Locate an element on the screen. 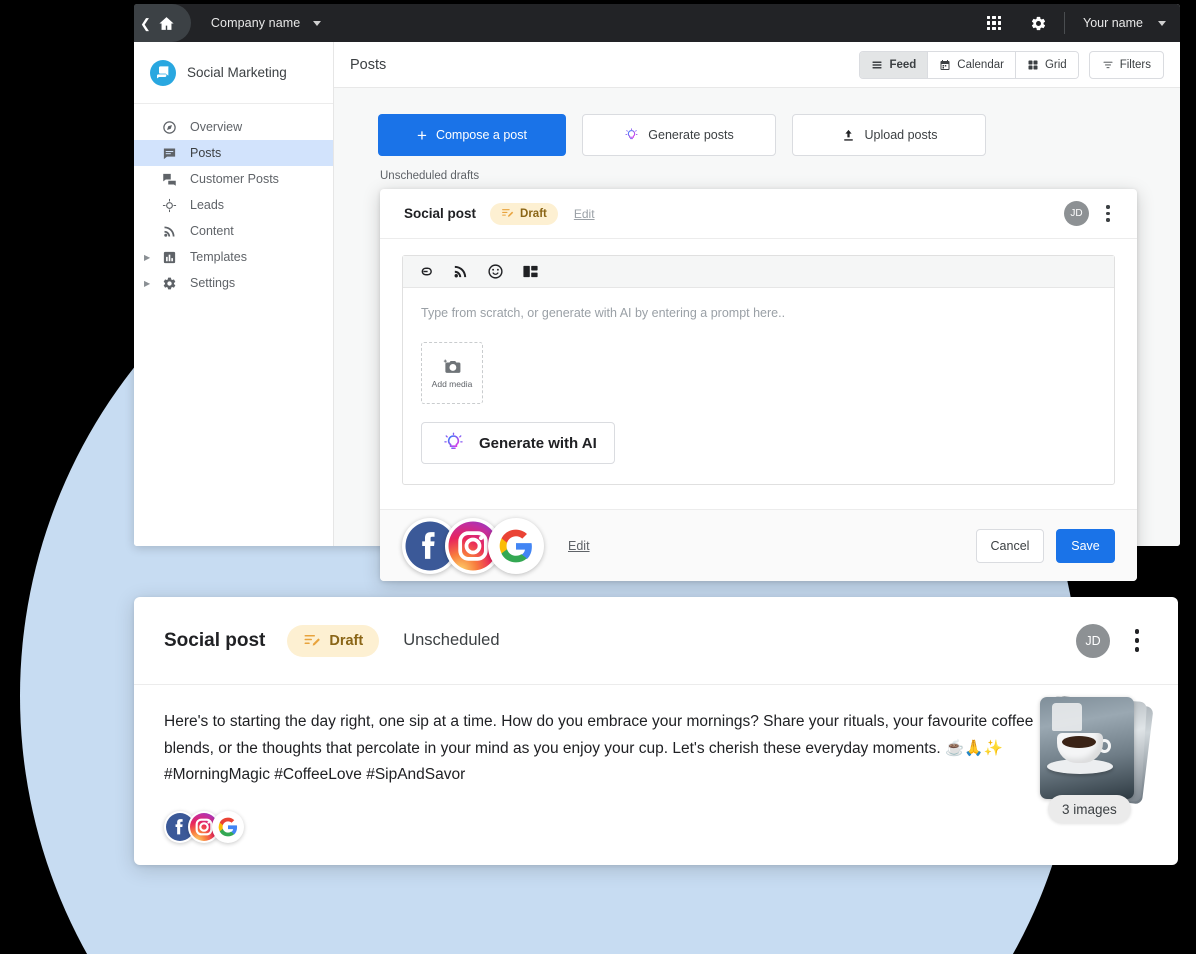  customer-posts-icon is located at coordinates (169, 179).